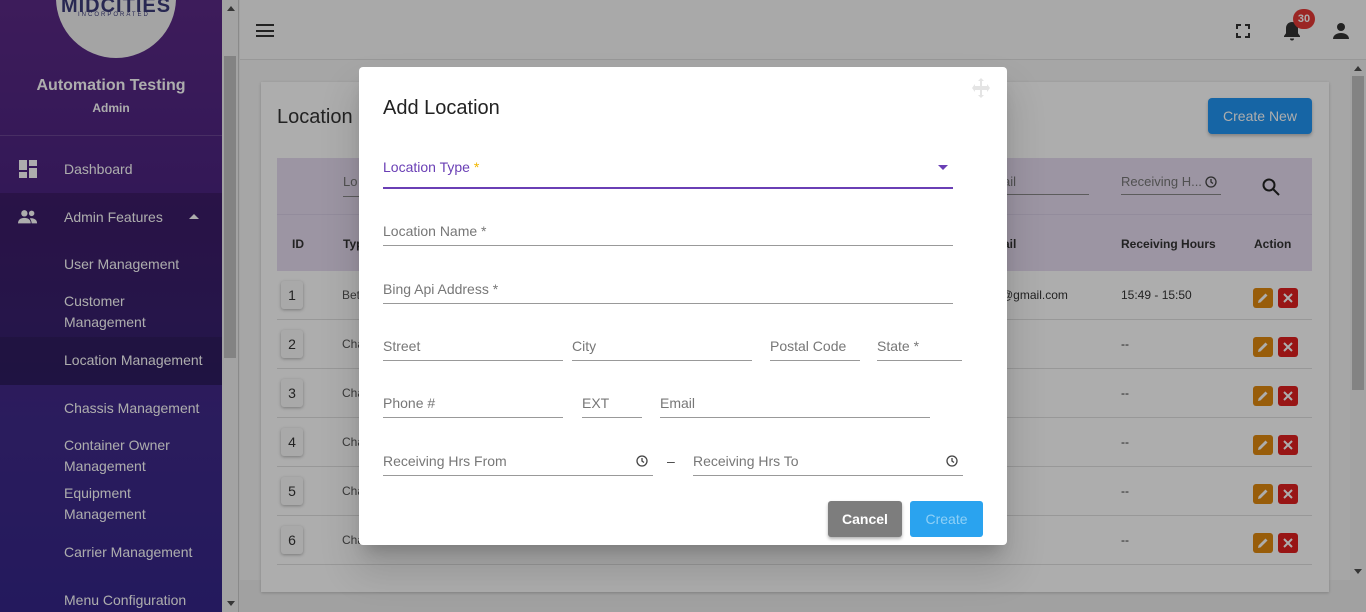 This screenshot has width=1366, height=612. What do you see at coordinates (668, 174) in the screenshot?
I see `location-type-select: Location Type *` at bounding box center [668, 174].